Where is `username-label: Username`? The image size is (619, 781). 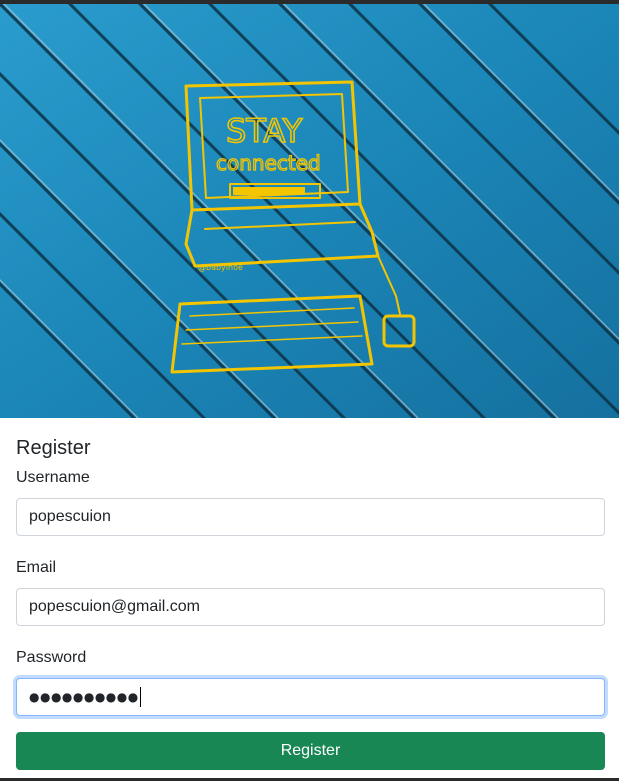
username-label: Username is located at coordinates (53, 477).